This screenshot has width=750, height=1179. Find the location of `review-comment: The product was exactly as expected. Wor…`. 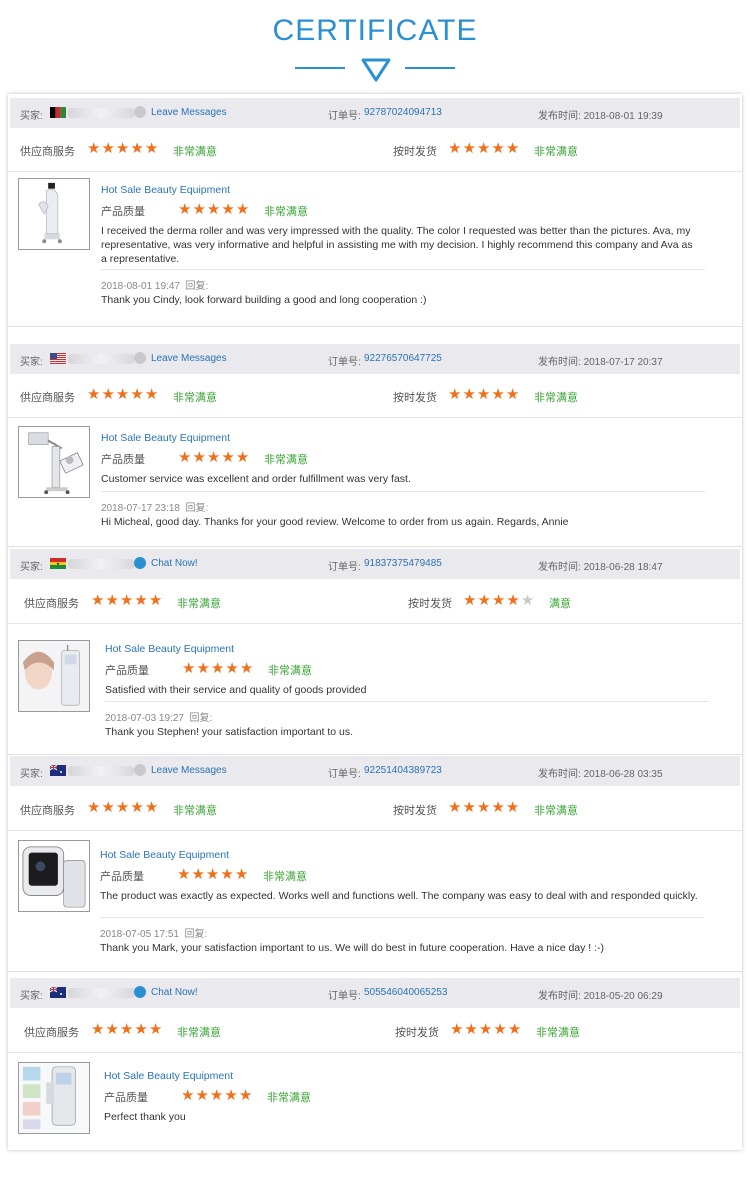

review-comment: The product was exactly as expected. Wor… is located at coordinates (399, 896).